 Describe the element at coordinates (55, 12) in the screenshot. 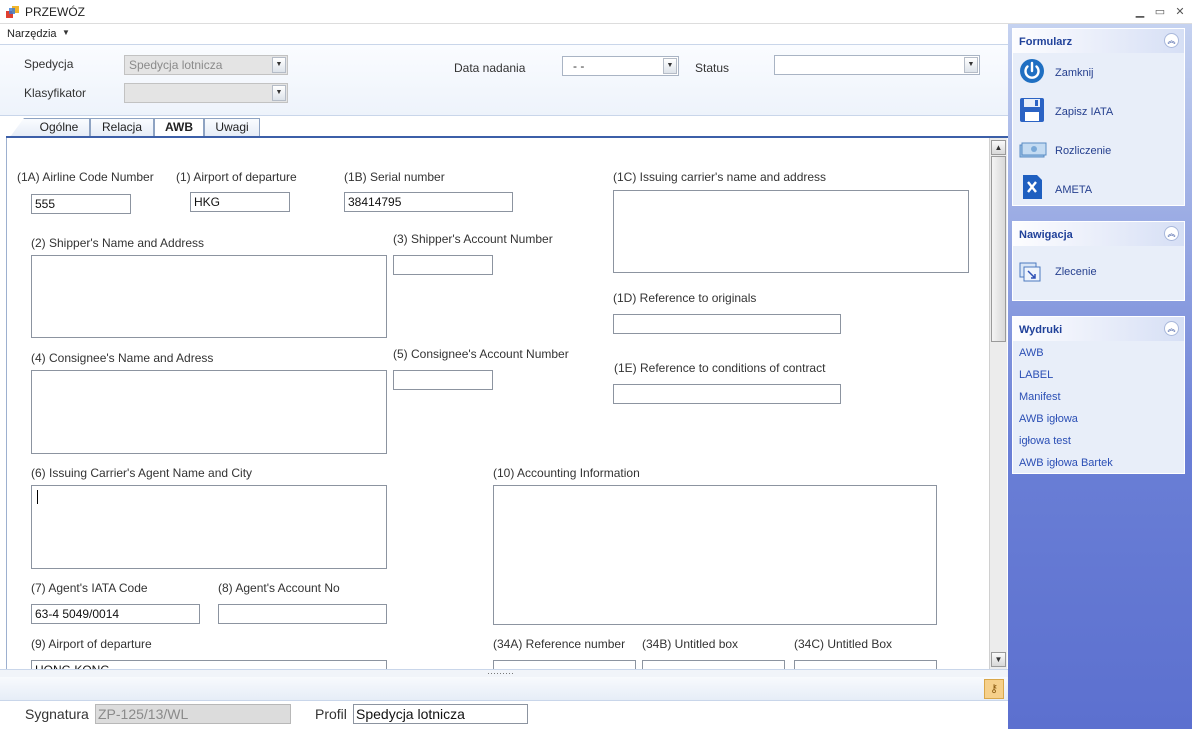

I see `window-title: PRZEWÓZ` at that location.